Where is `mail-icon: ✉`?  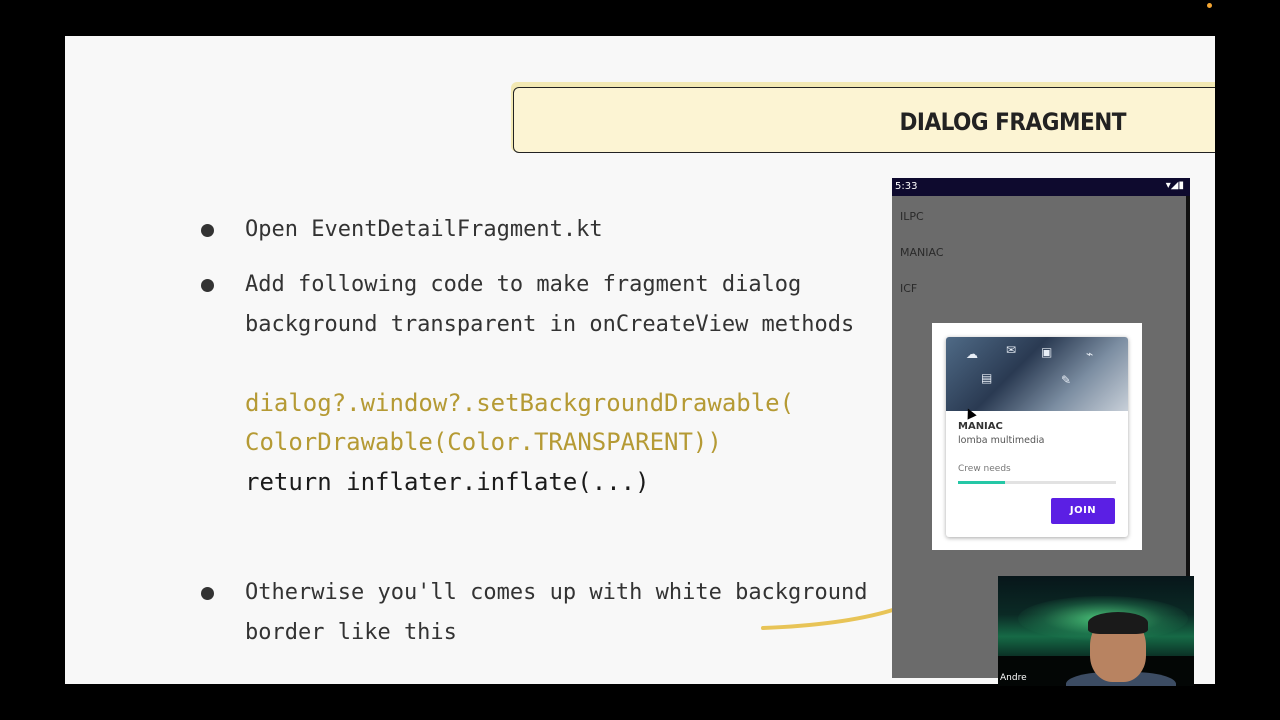 mail-icon: ✉ is located at coordinates (1011, 350).